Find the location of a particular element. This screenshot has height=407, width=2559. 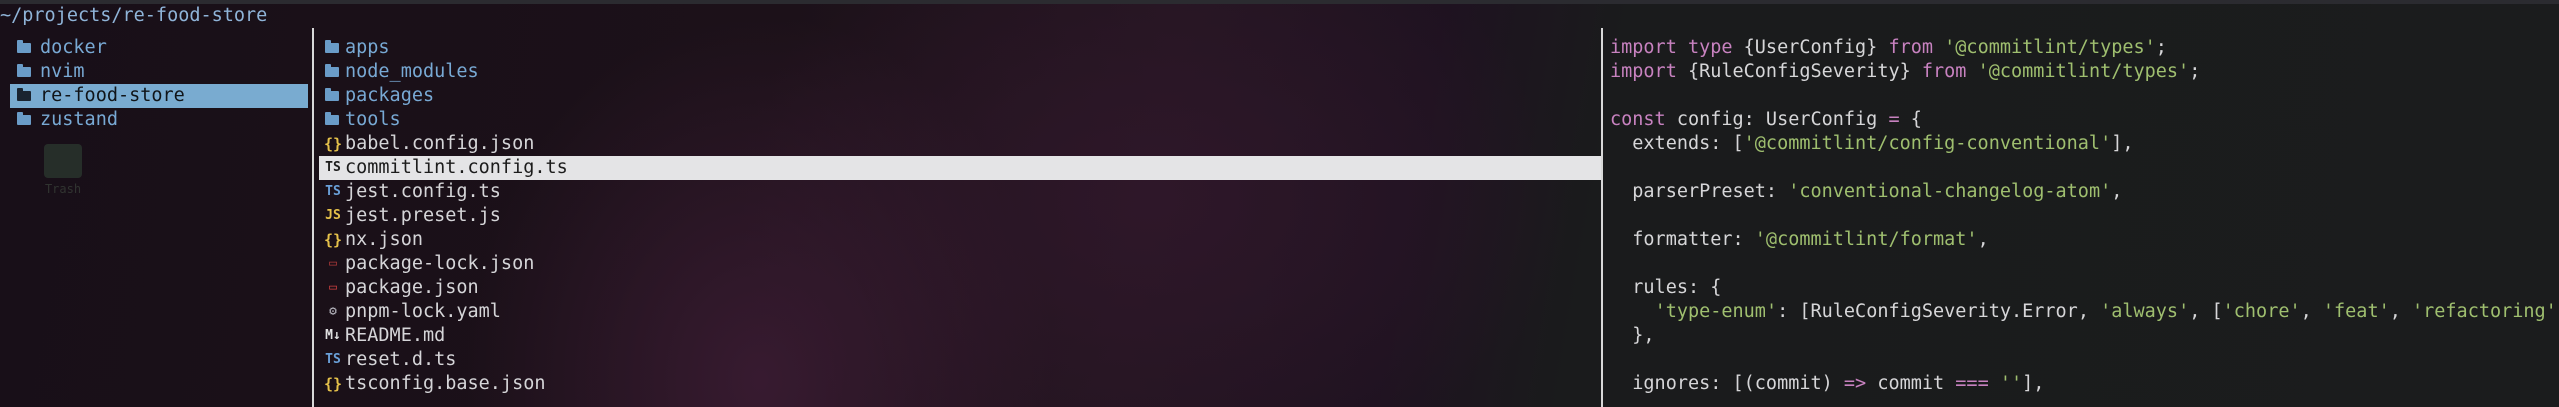

code-token: : [RuleConfigSeverity.Error, is located at coordinates (1939, 311).